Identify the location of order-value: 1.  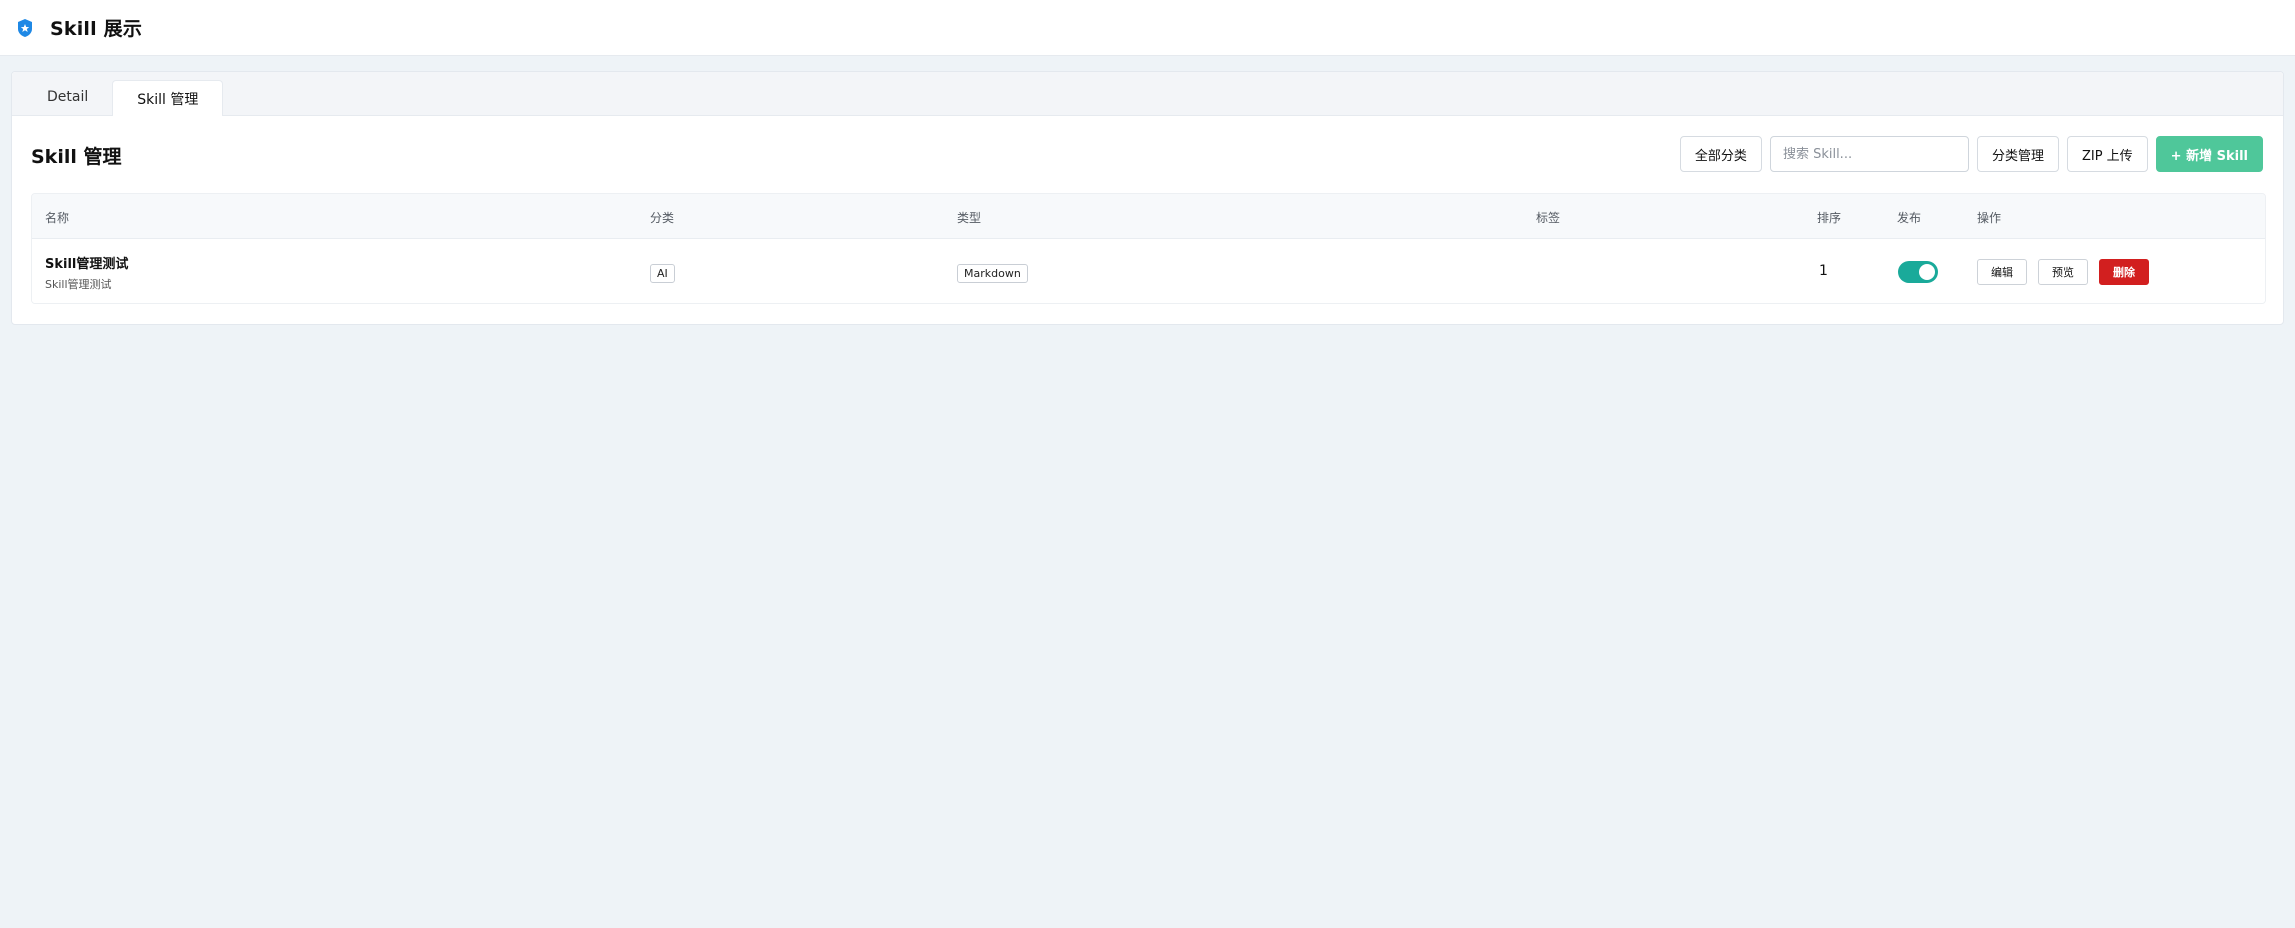
(1823, 271).